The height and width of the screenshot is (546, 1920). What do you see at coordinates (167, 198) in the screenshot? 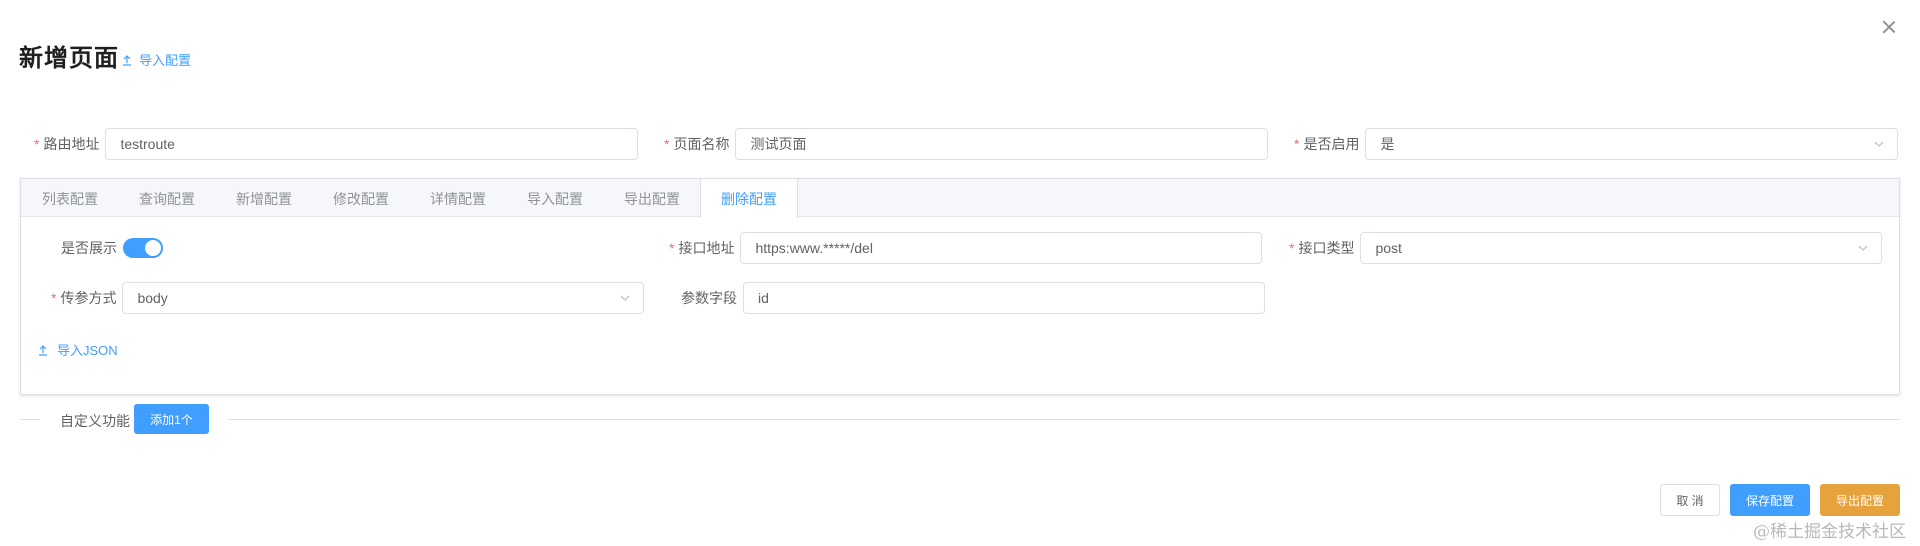
I see `tab-query-config: 查询配置` at bounding box center [167, 198].